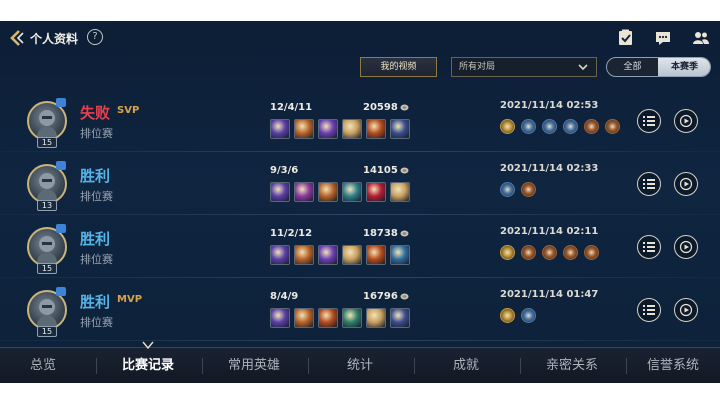 The height and width of the screenshot is (404, 720). I want to click on mvp-badge: MVP, so click(130, 299).